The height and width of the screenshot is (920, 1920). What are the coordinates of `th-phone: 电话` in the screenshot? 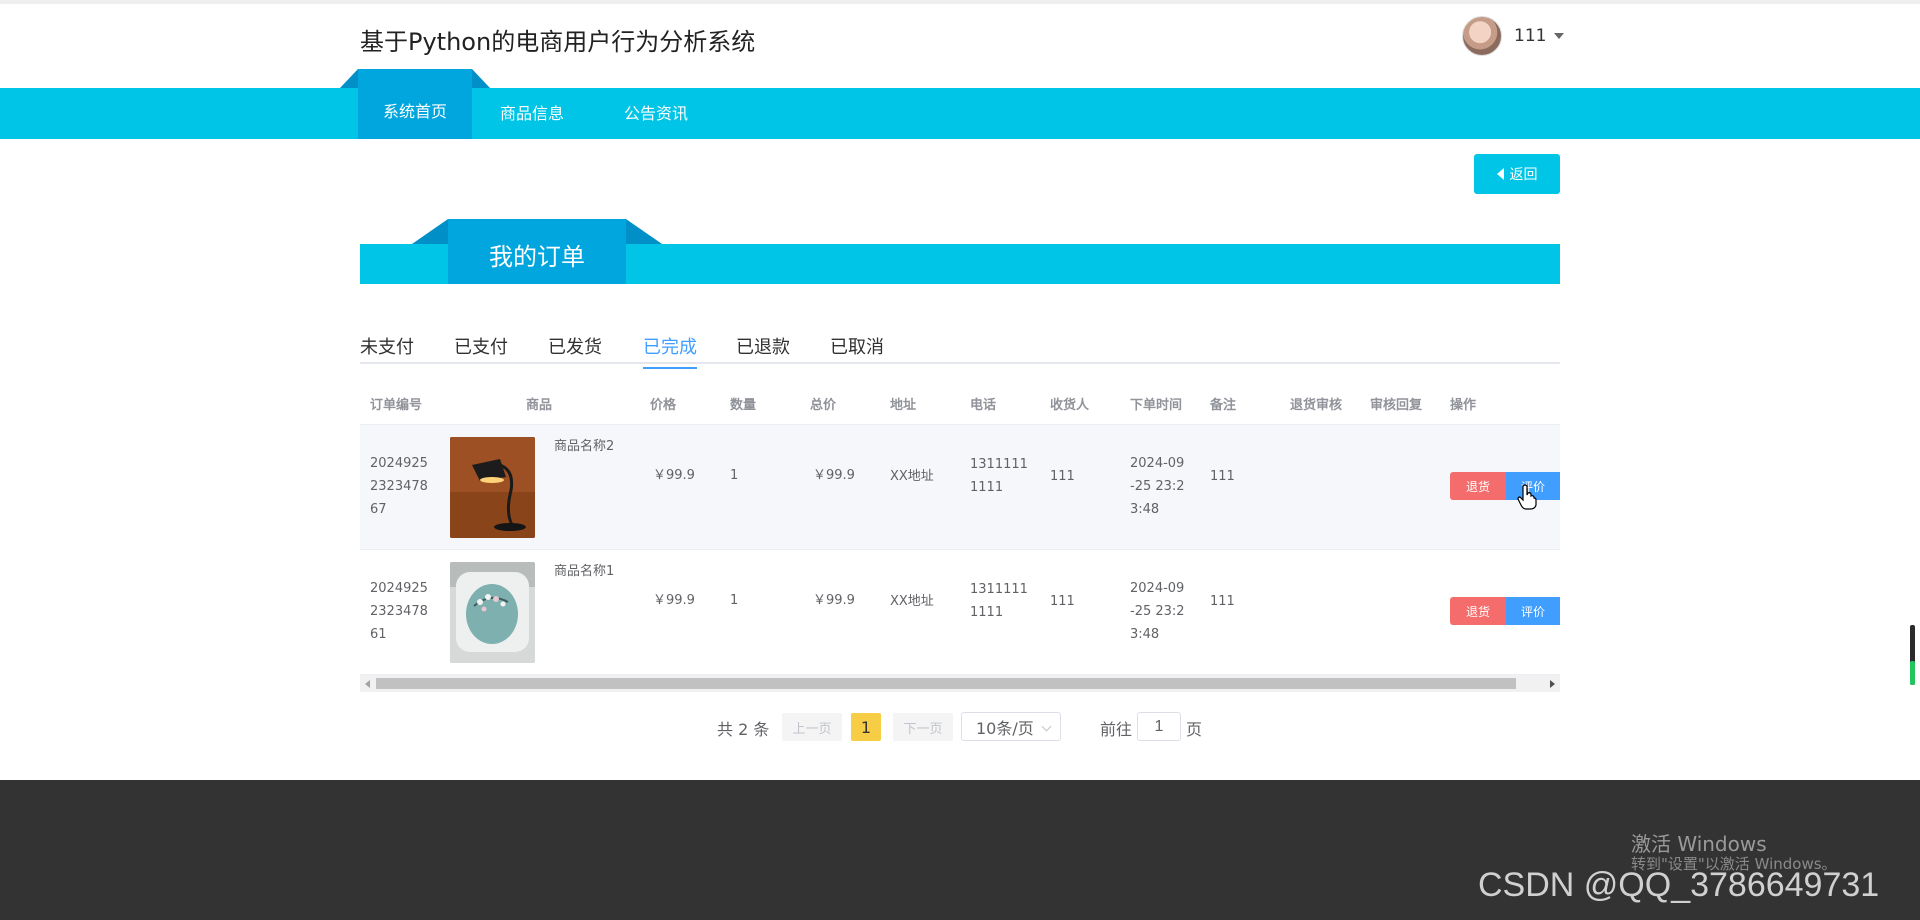 It's located at (983, 405).